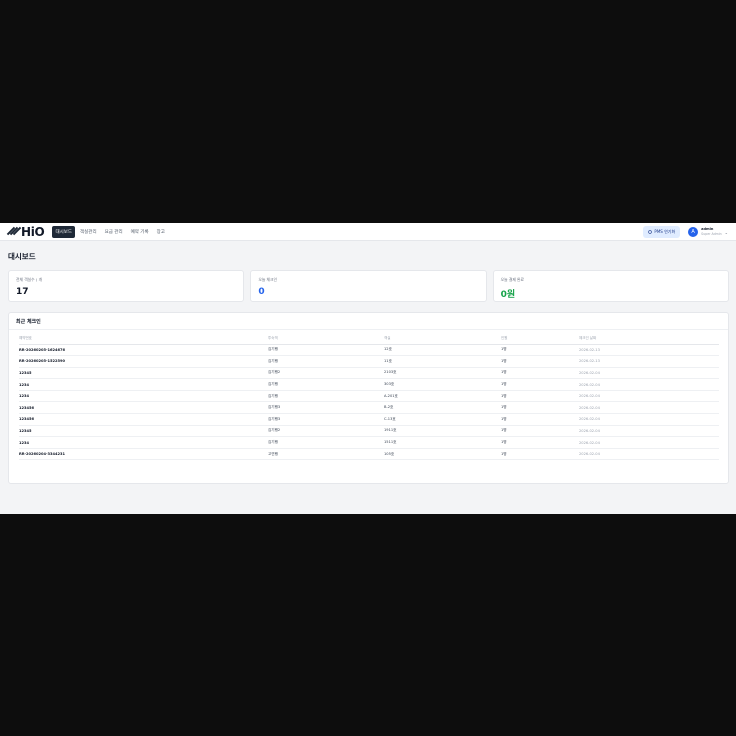 This screenshot has width=736, height=736. I want to click on sync-icon, so click(650, 232).